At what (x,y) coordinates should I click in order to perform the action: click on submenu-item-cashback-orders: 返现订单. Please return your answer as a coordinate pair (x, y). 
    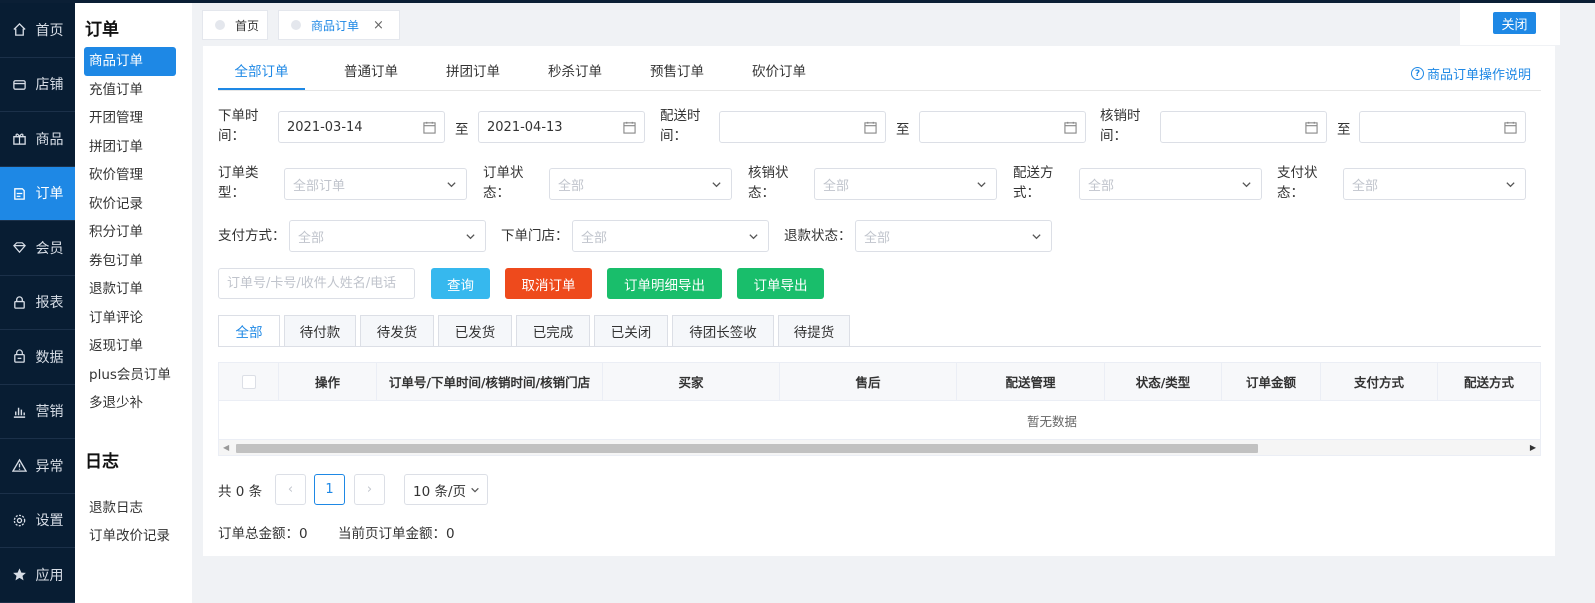
    Looking at the image, I should click on (130, 346).